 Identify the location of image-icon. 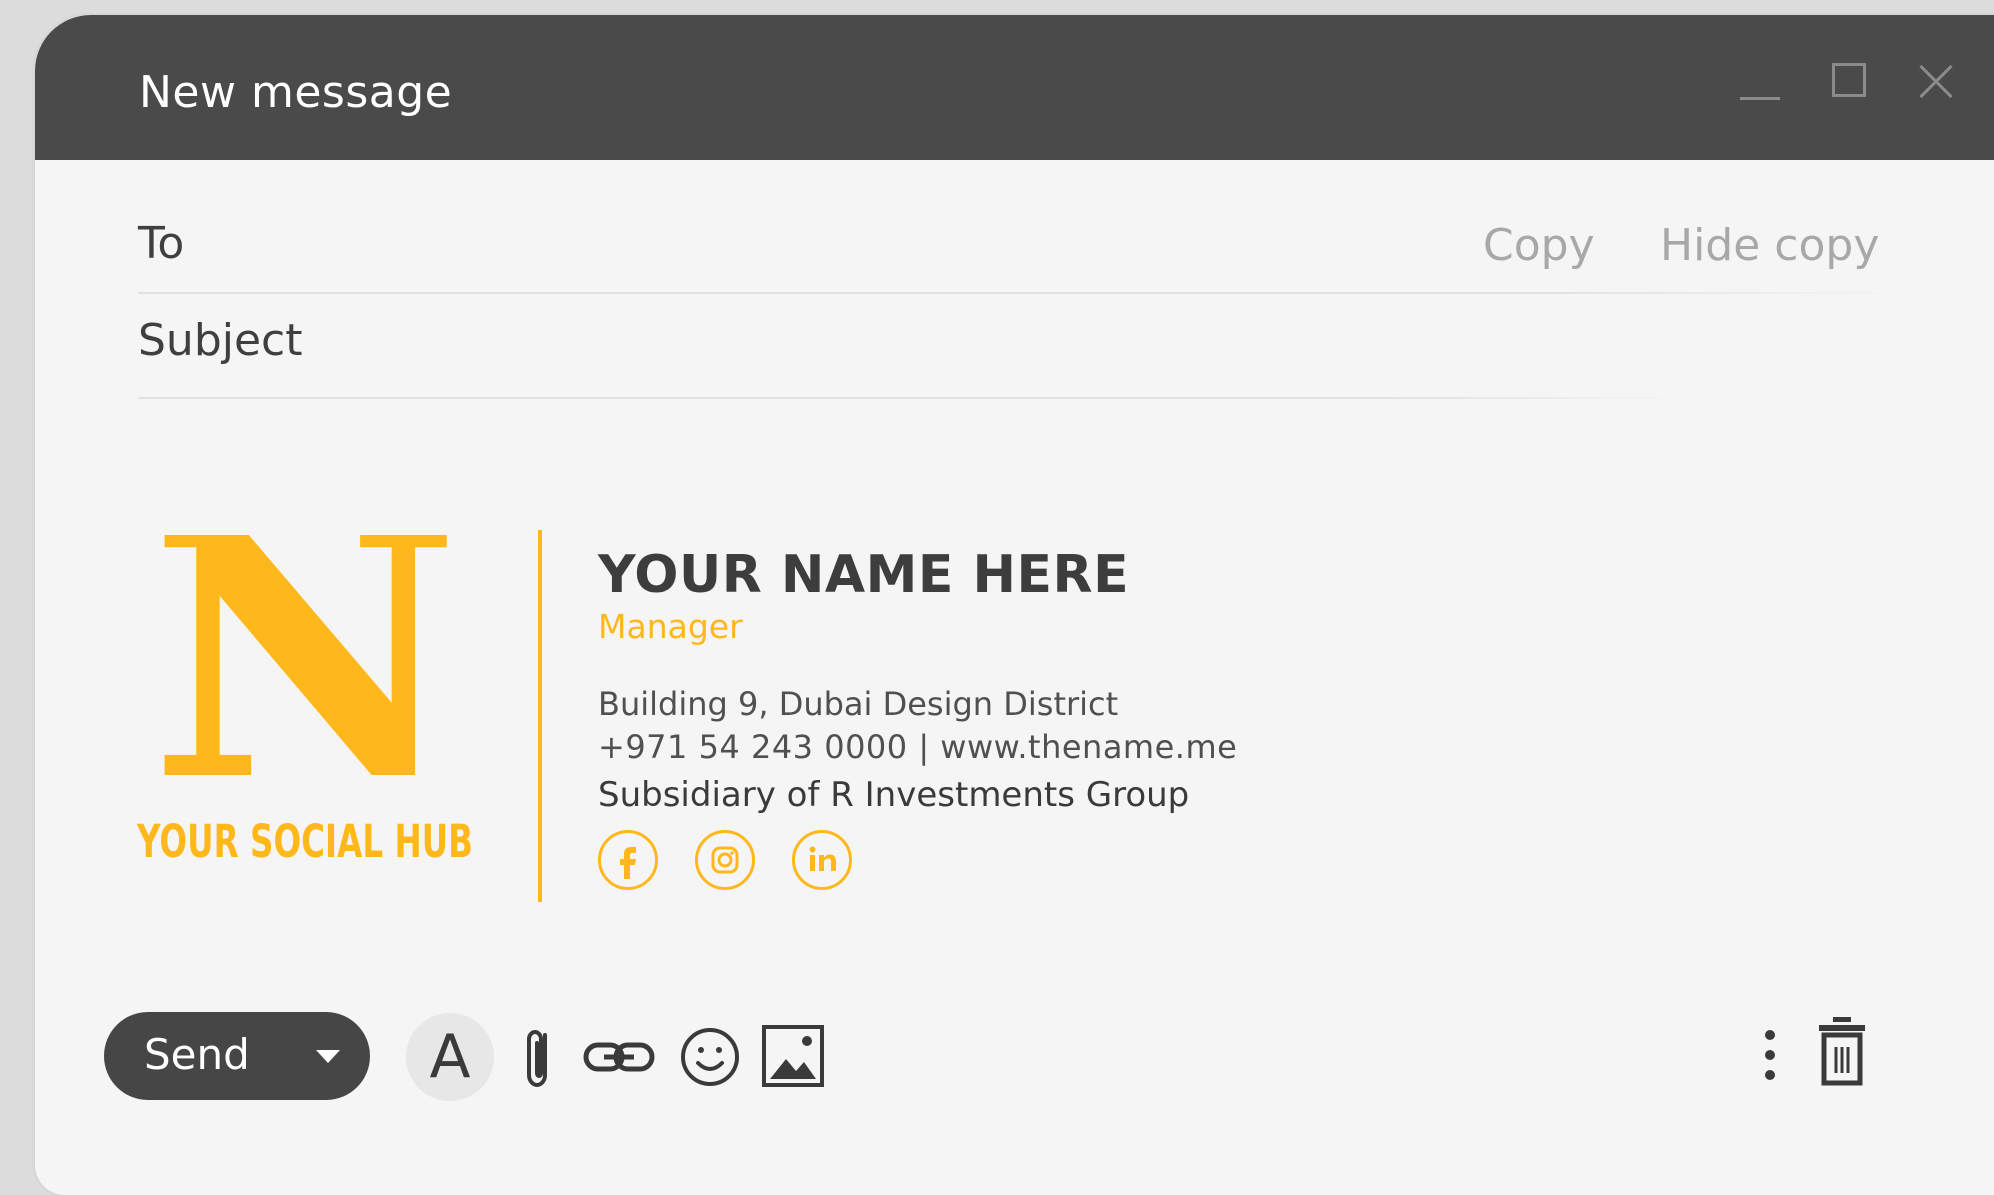
(794, 1055).